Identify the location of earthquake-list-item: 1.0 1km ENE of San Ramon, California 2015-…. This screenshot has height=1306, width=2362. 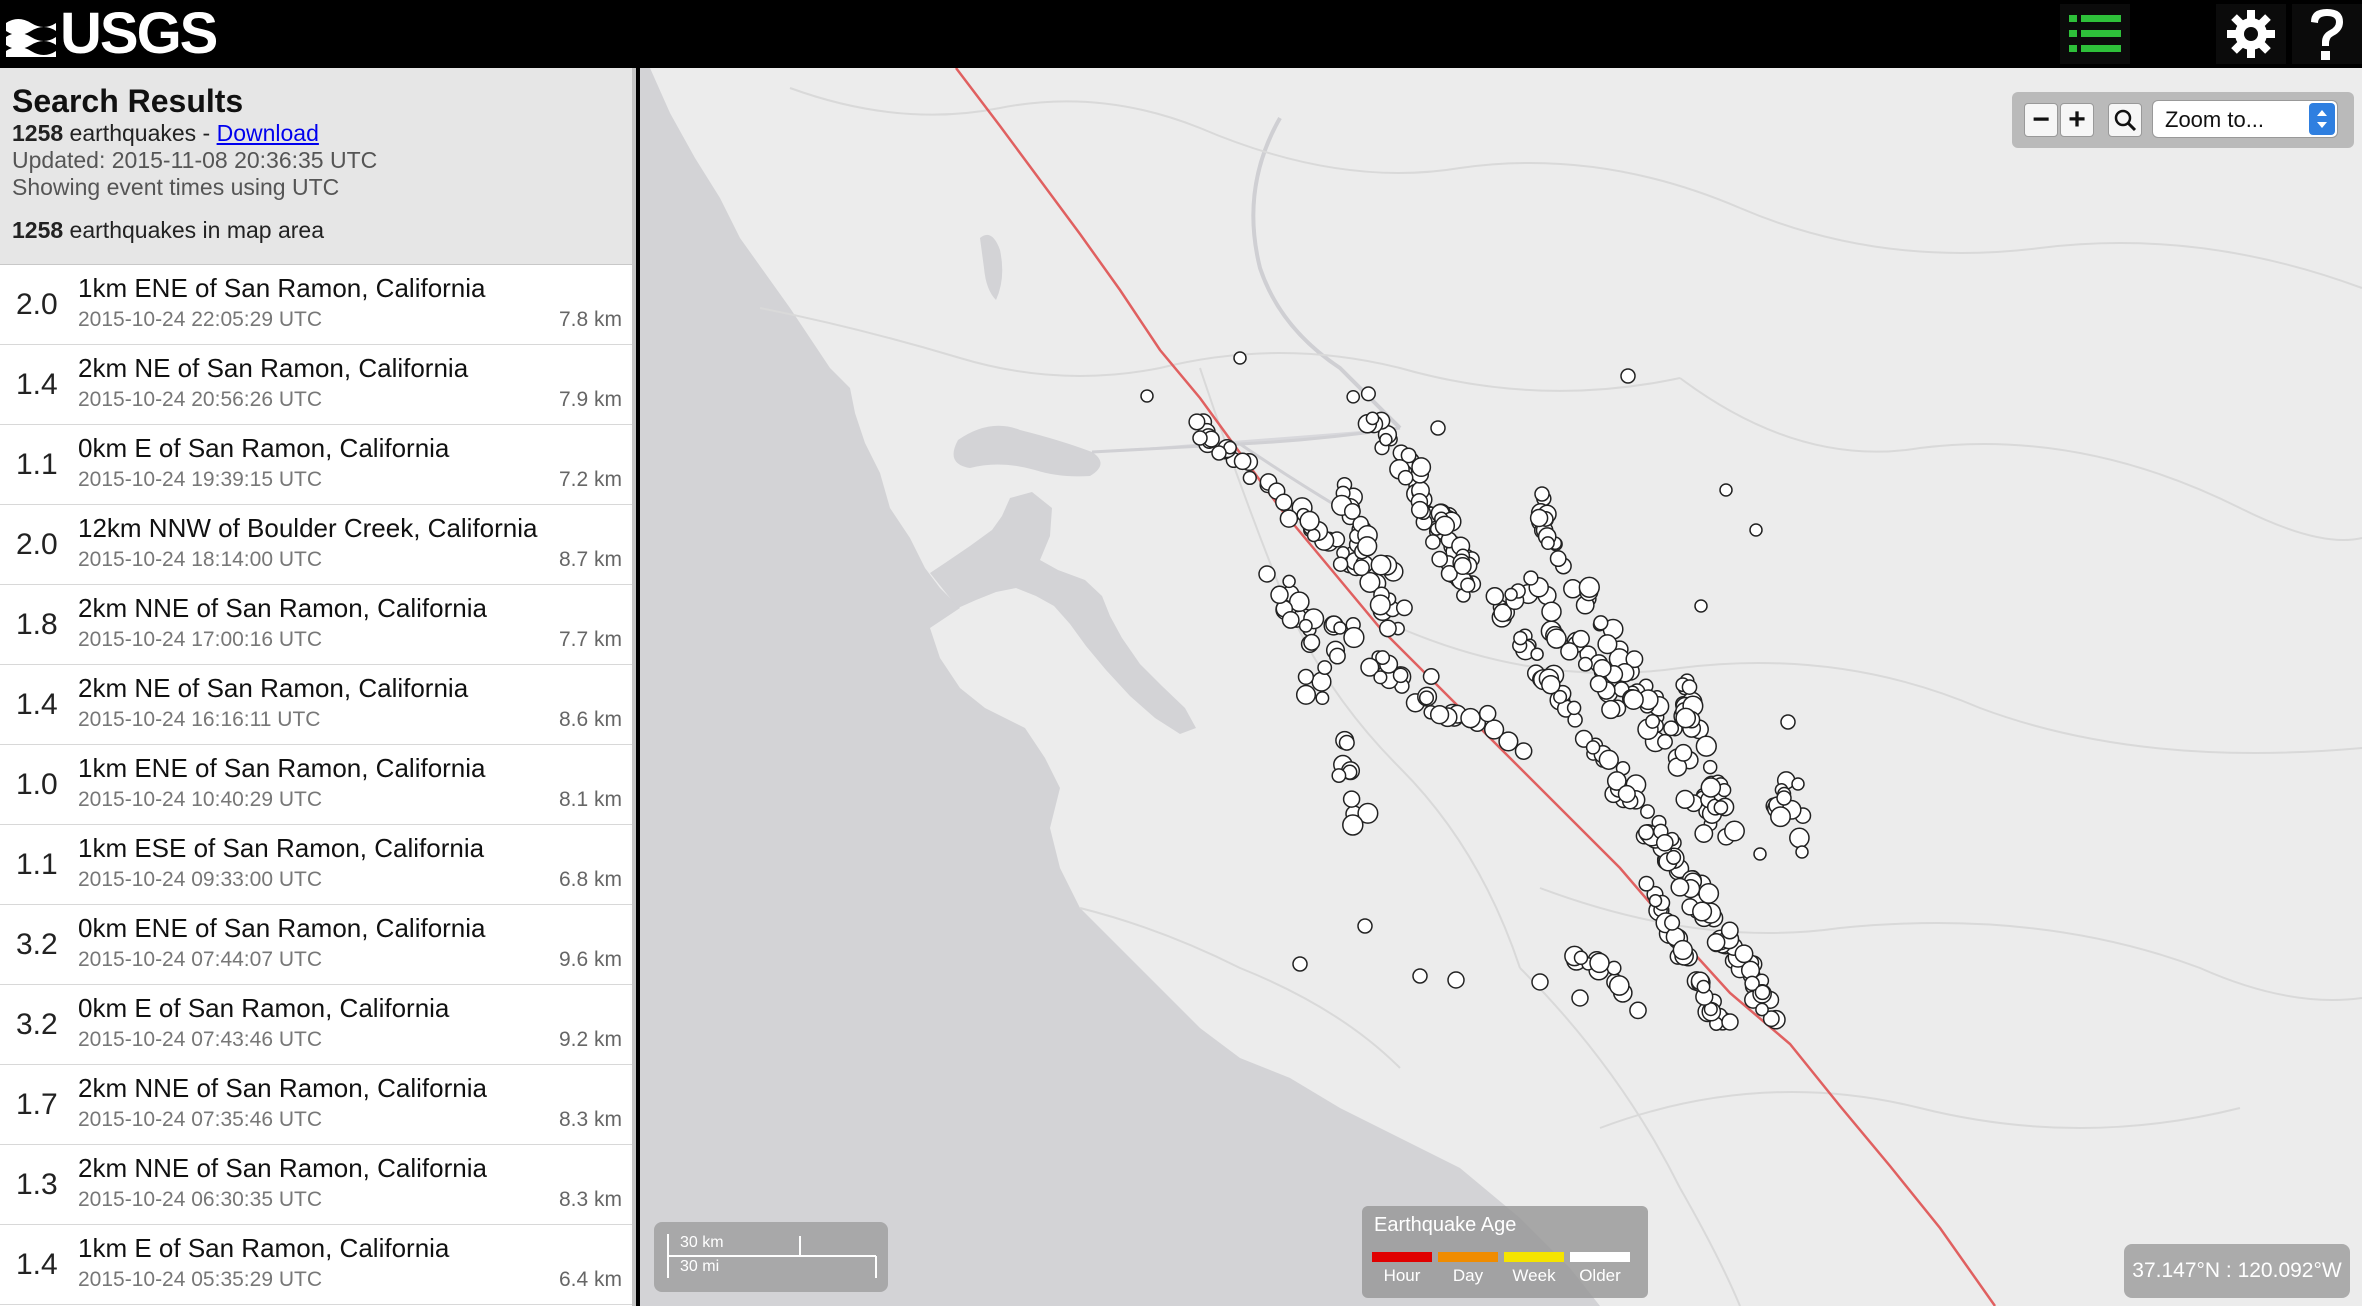
(316, 785).